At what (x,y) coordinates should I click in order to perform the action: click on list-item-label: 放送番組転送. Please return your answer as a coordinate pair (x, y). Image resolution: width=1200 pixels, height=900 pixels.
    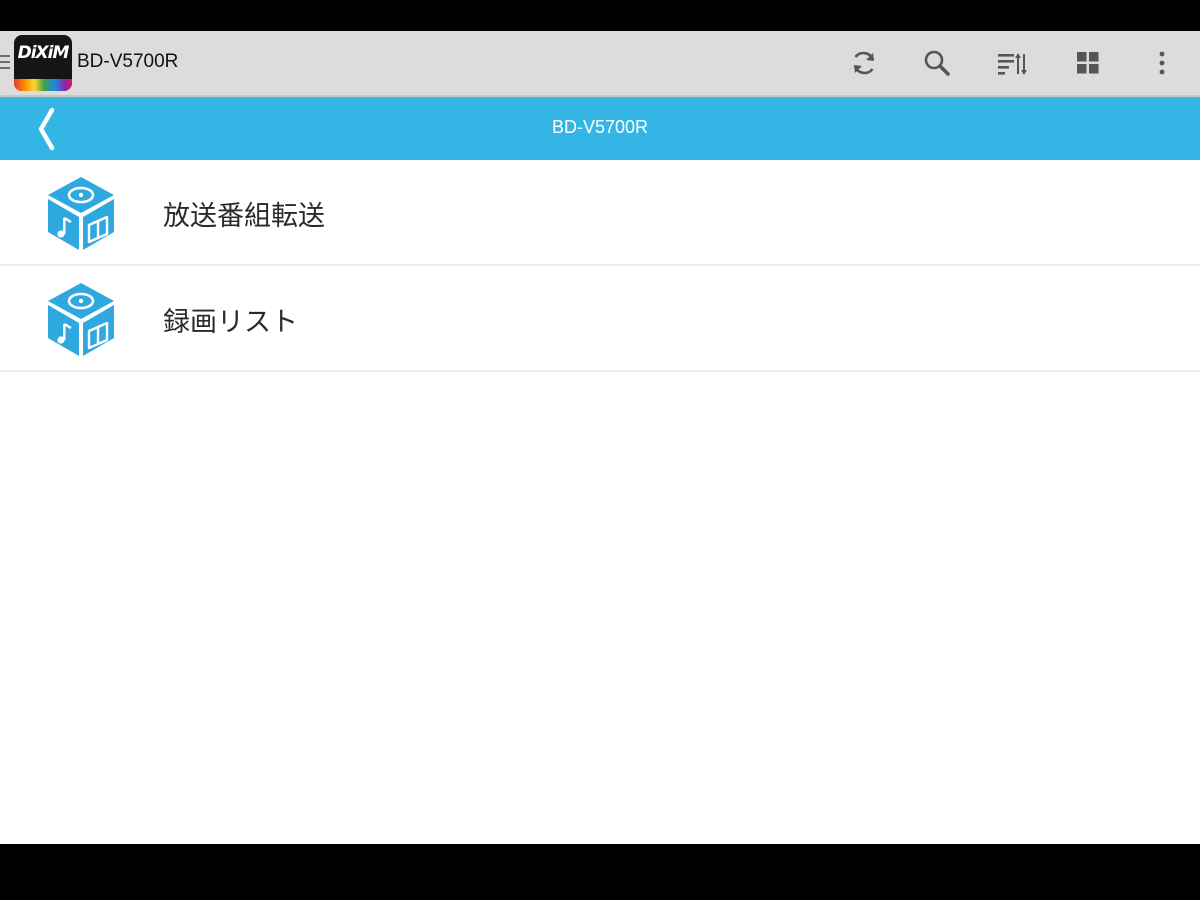
    Looking at the image, I should click on (244, 216).